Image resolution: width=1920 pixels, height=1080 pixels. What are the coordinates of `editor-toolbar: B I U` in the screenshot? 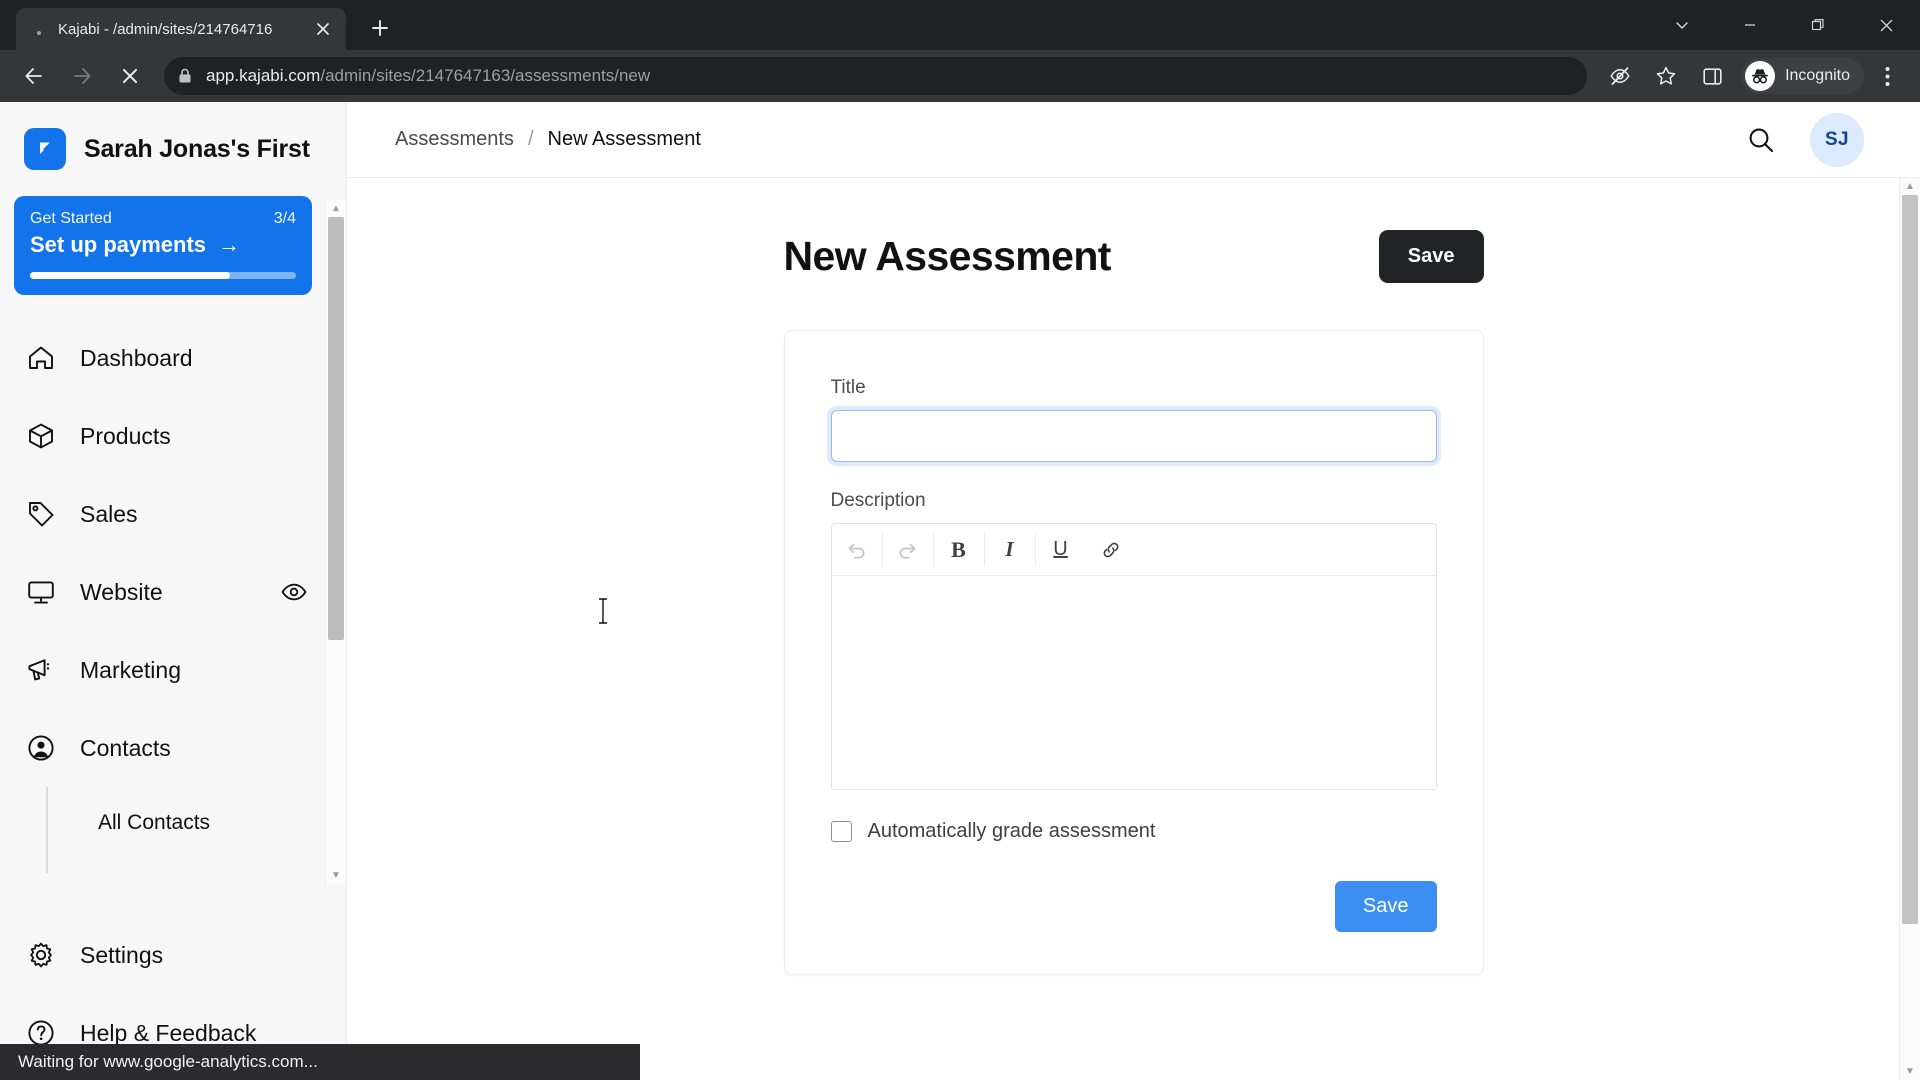 It's located at (1133, 550).